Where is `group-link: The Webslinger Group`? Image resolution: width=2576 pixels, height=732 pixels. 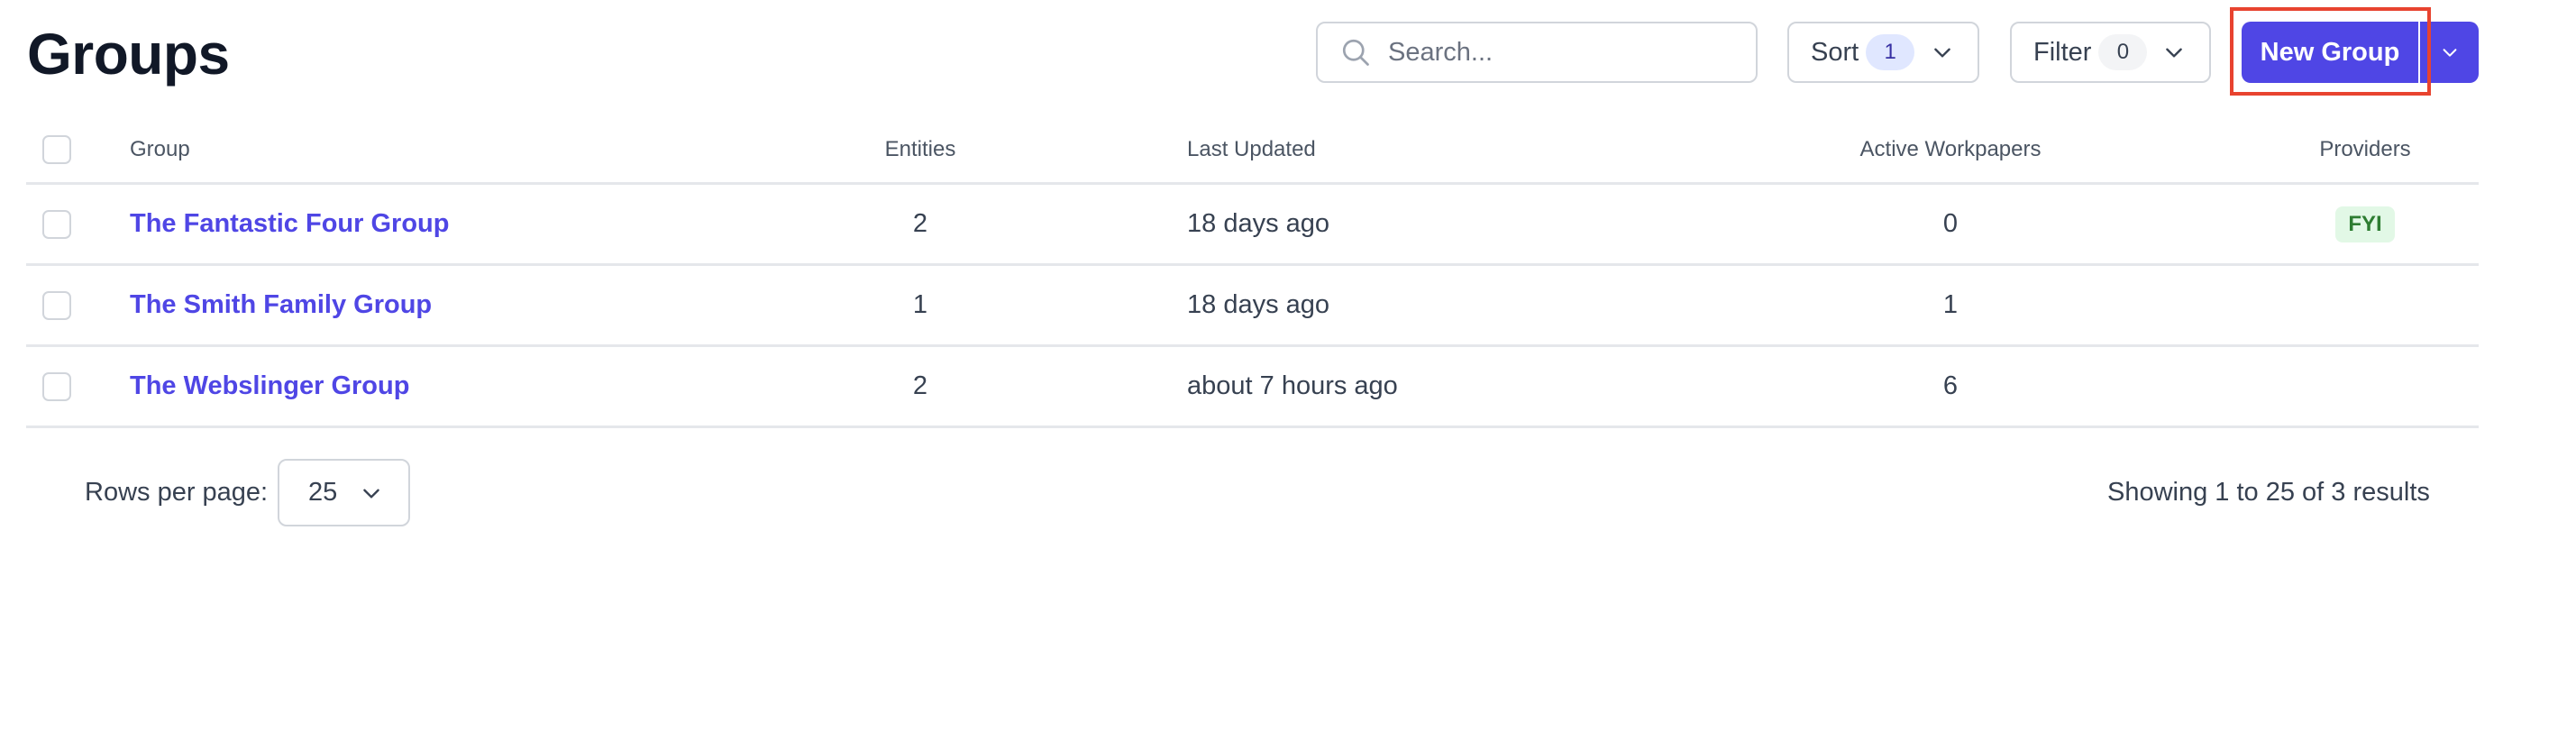
group-link: The Webslinger Group is located at coordinates (269, 386).